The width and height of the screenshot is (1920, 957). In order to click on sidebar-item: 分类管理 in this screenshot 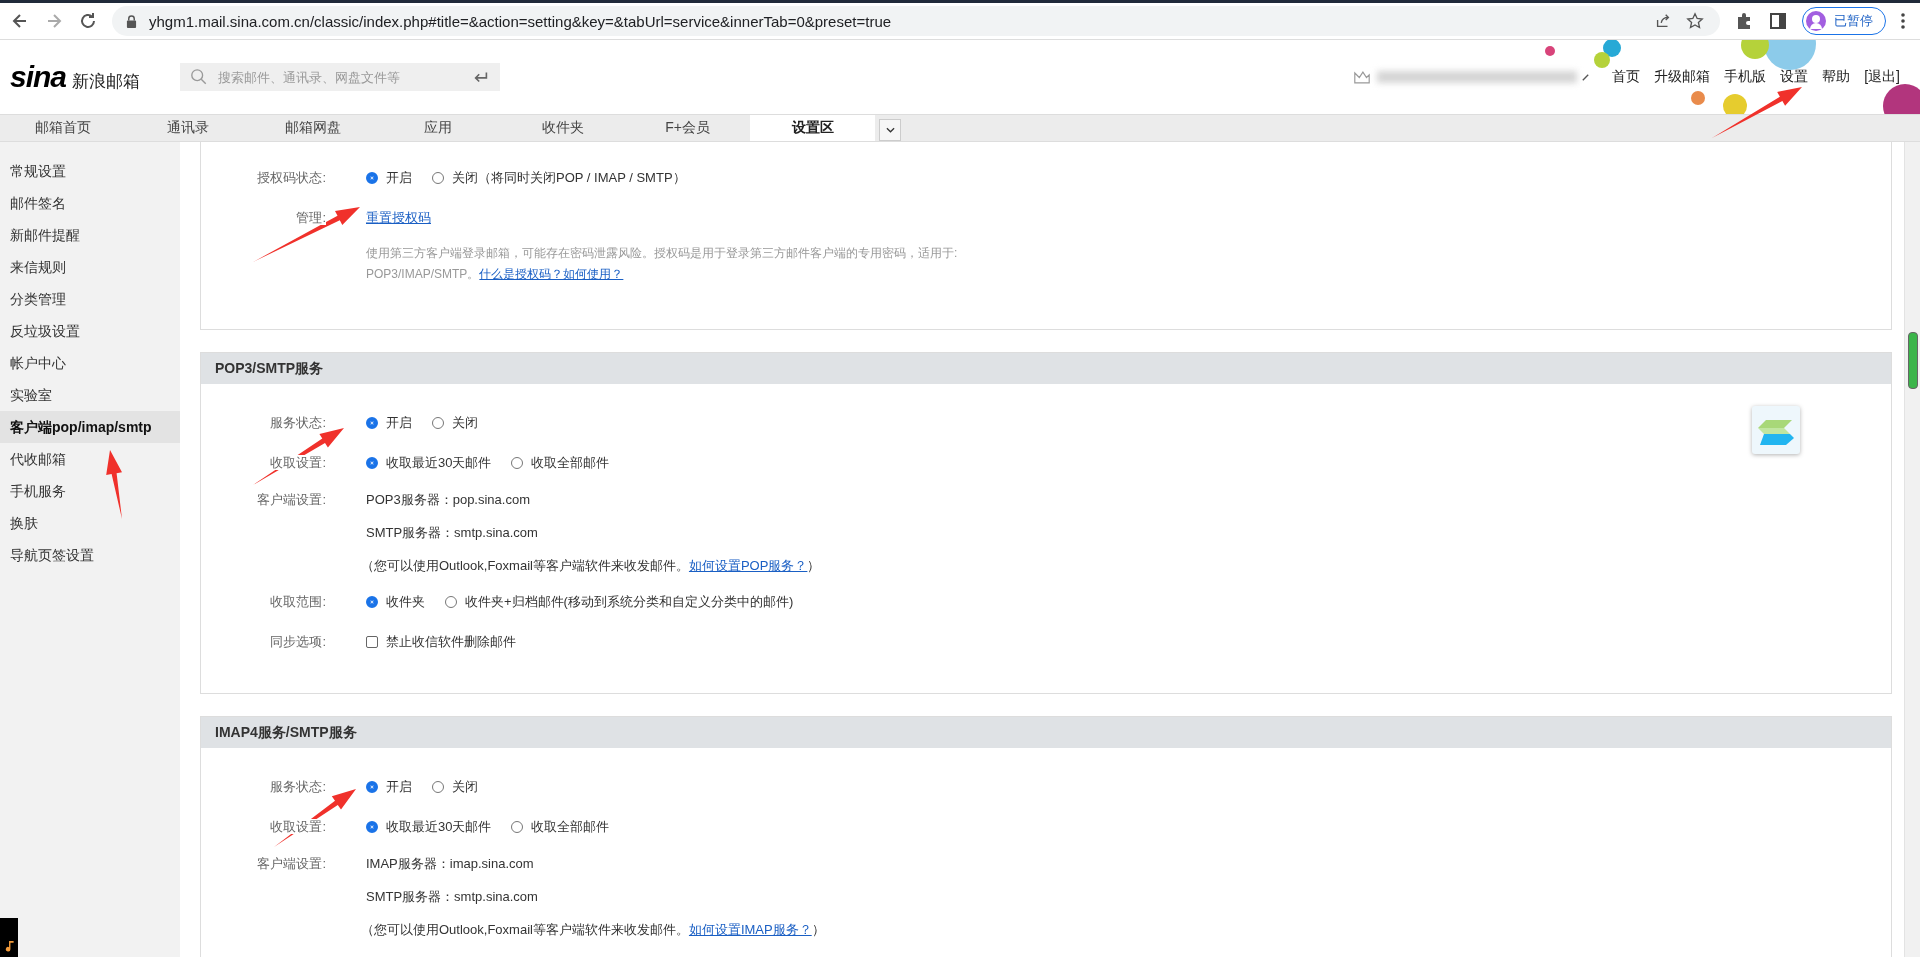, I will do `click(90, 299)`.